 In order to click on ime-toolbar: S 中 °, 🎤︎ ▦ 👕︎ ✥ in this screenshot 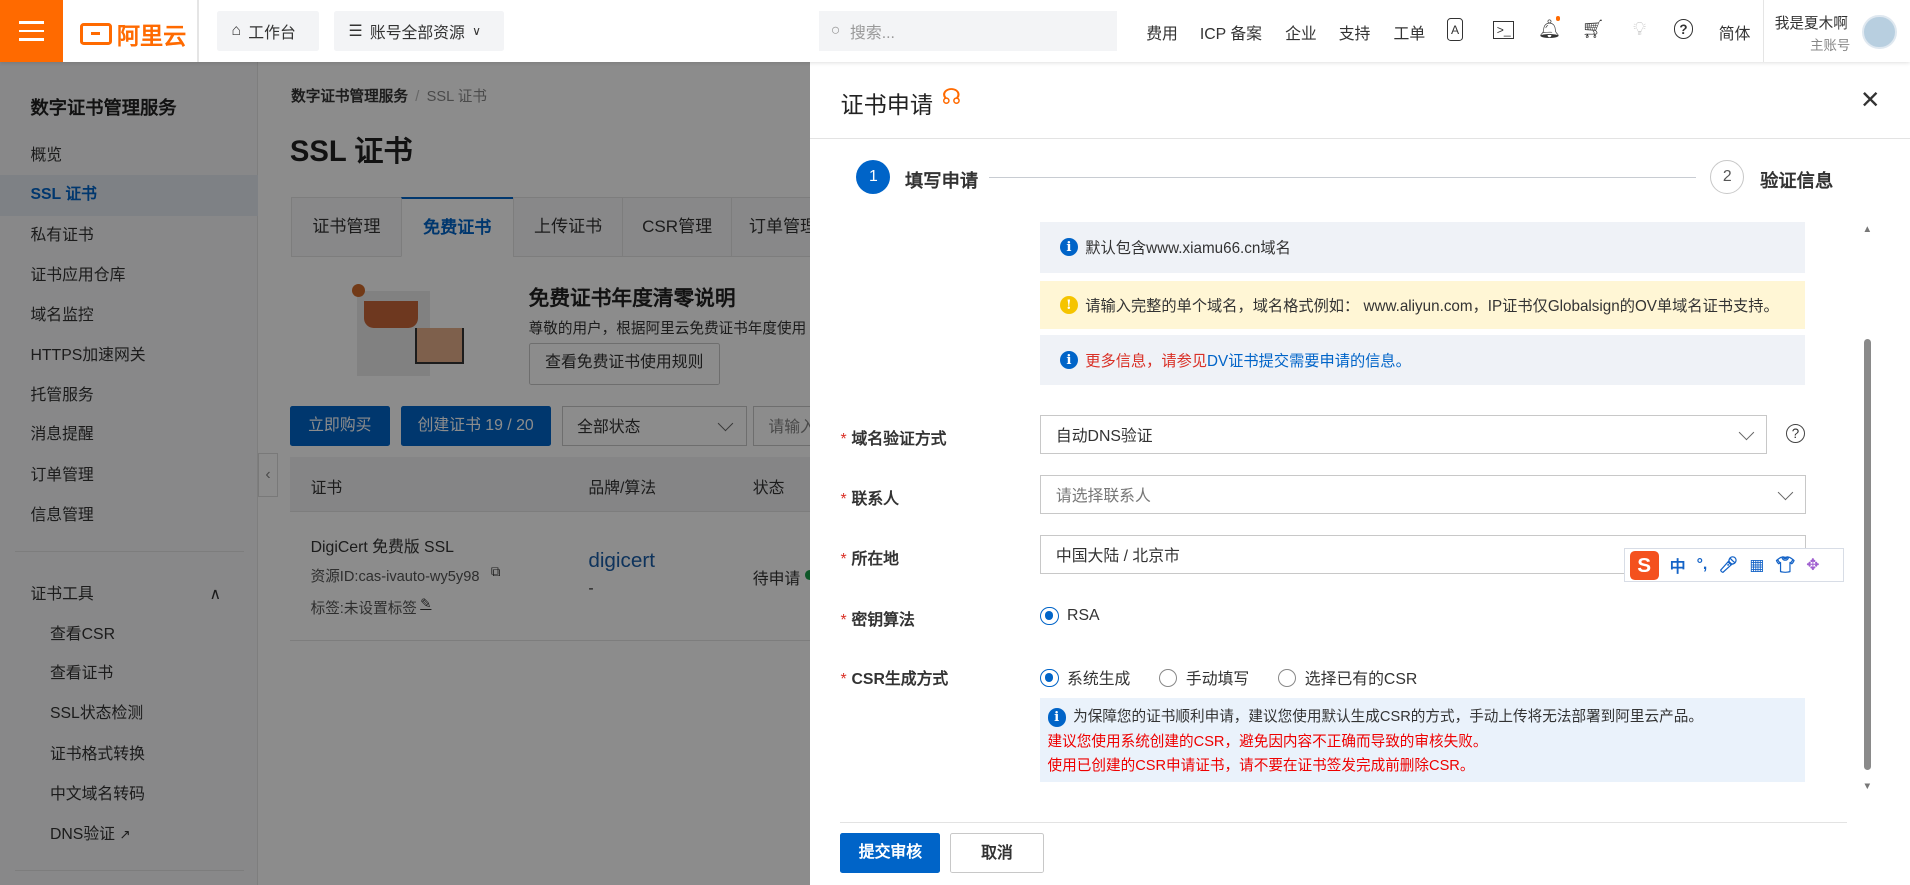, I will do `click(1734, 565)`.